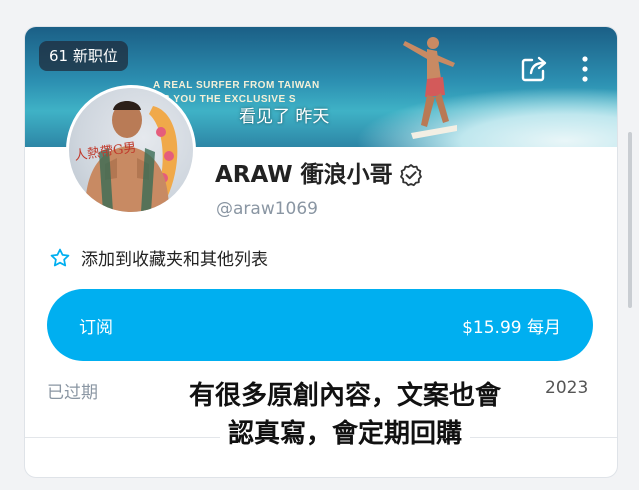 Image resolution: width=639 pixels, height=490 pixels. I want to click on caption-line1: 有很多原創內容，文案也會, so click(344, 396).